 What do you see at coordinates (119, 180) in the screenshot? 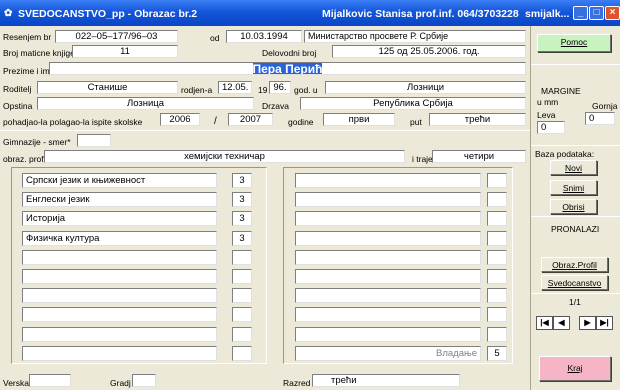
I see `left-subject-name-field: Српски језик и књижевност` at bounding box center [119, 180].